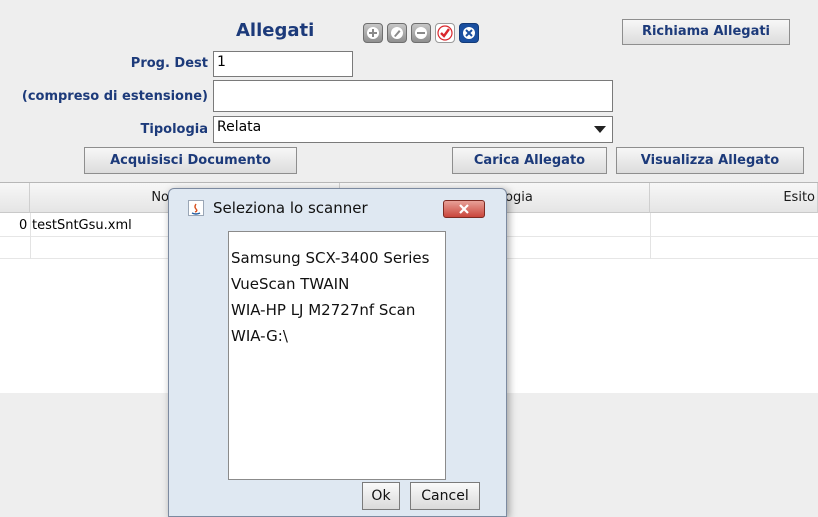 The image size is (818, 517). I want to click on scanner-option: VueScan TWAIN, so click(338, 284).